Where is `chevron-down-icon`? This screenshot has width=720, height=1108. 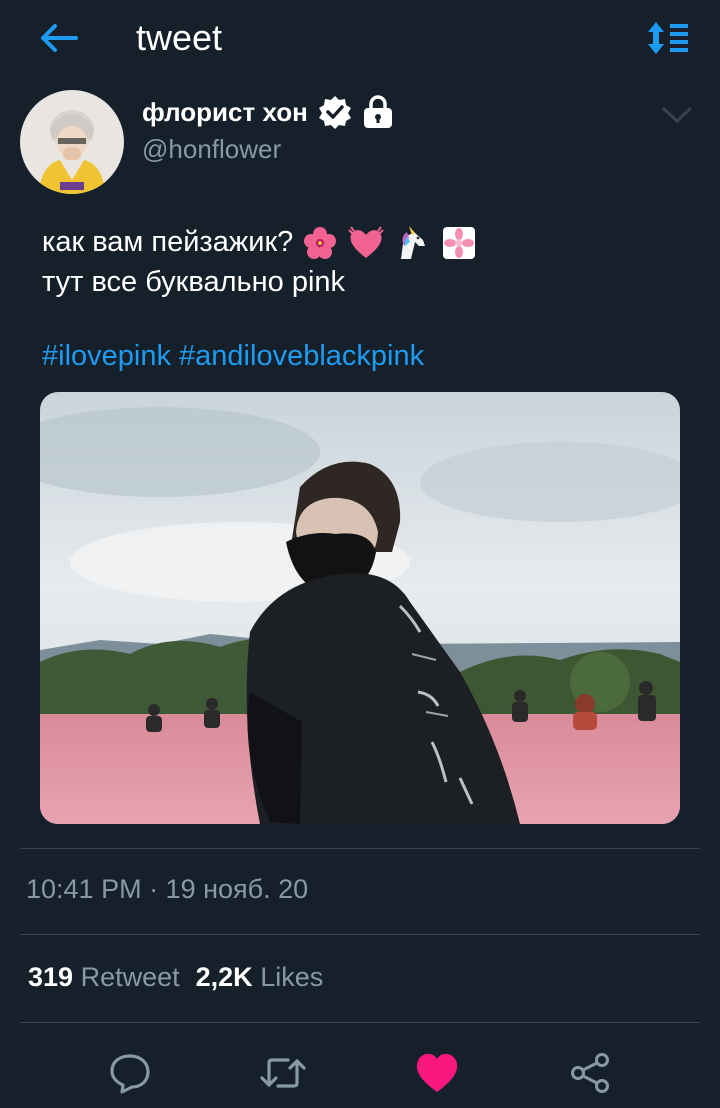 chevron-down-icon is located at coordinates (677, 115).